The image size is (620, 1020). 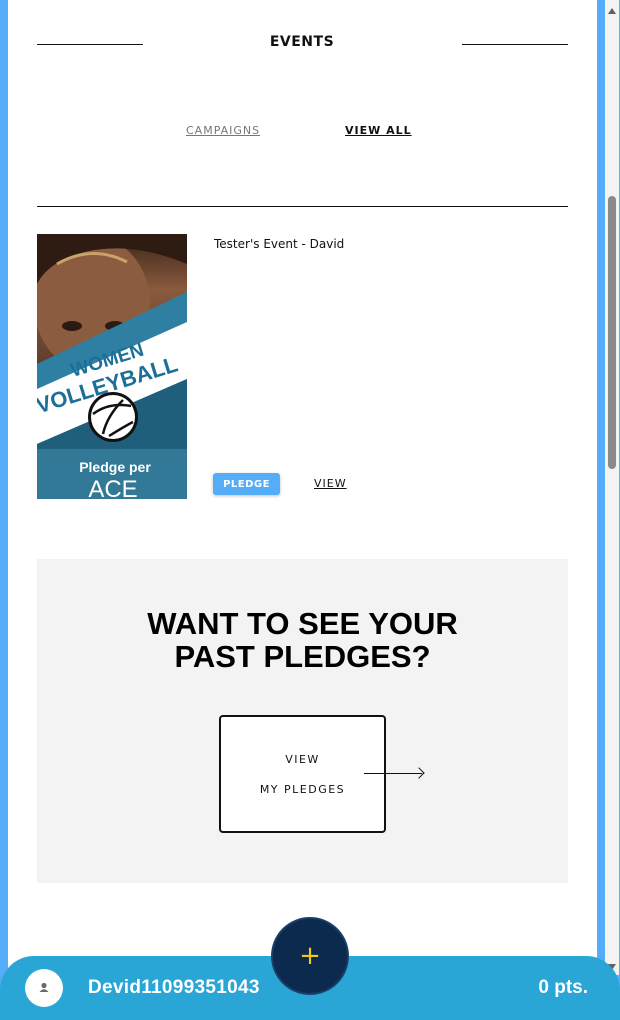 What do you see at coordinates (302, 789) in the screenshot?
I see `view-my-pledges-label-line2: MY PLEDGES` at bounding box center [302, 789].